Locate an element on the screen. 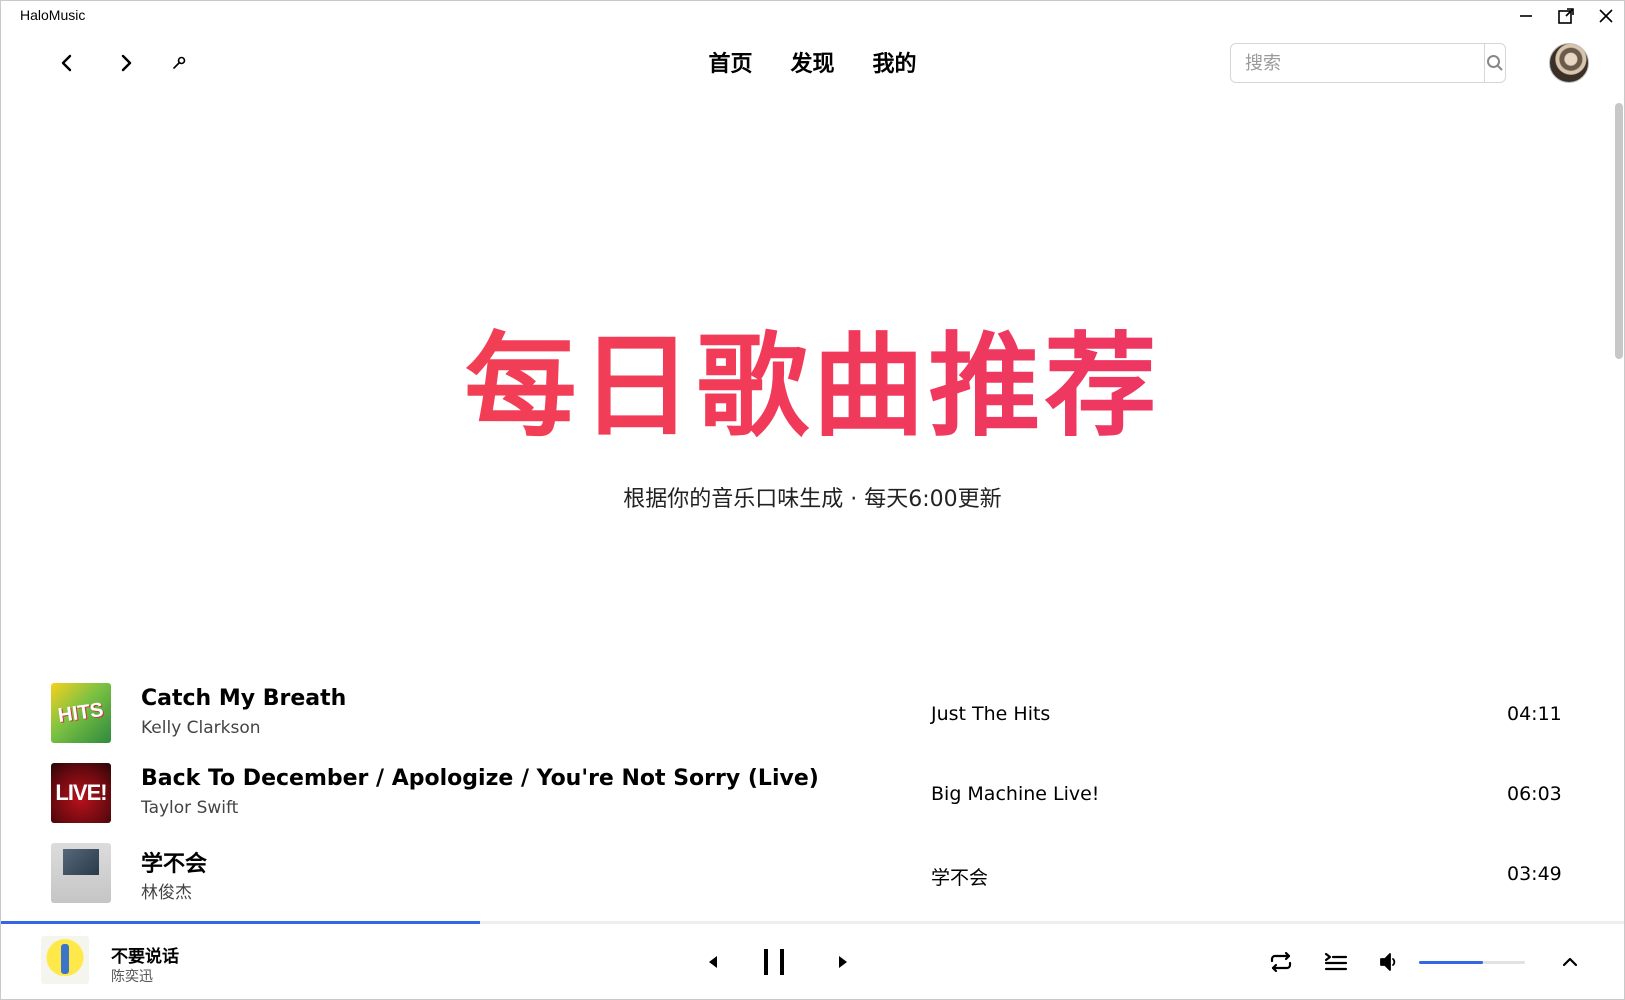 Image resolution: width=1625 pixels, height=1000 pixels. repeat-button is located at coordinates (1281, 962).